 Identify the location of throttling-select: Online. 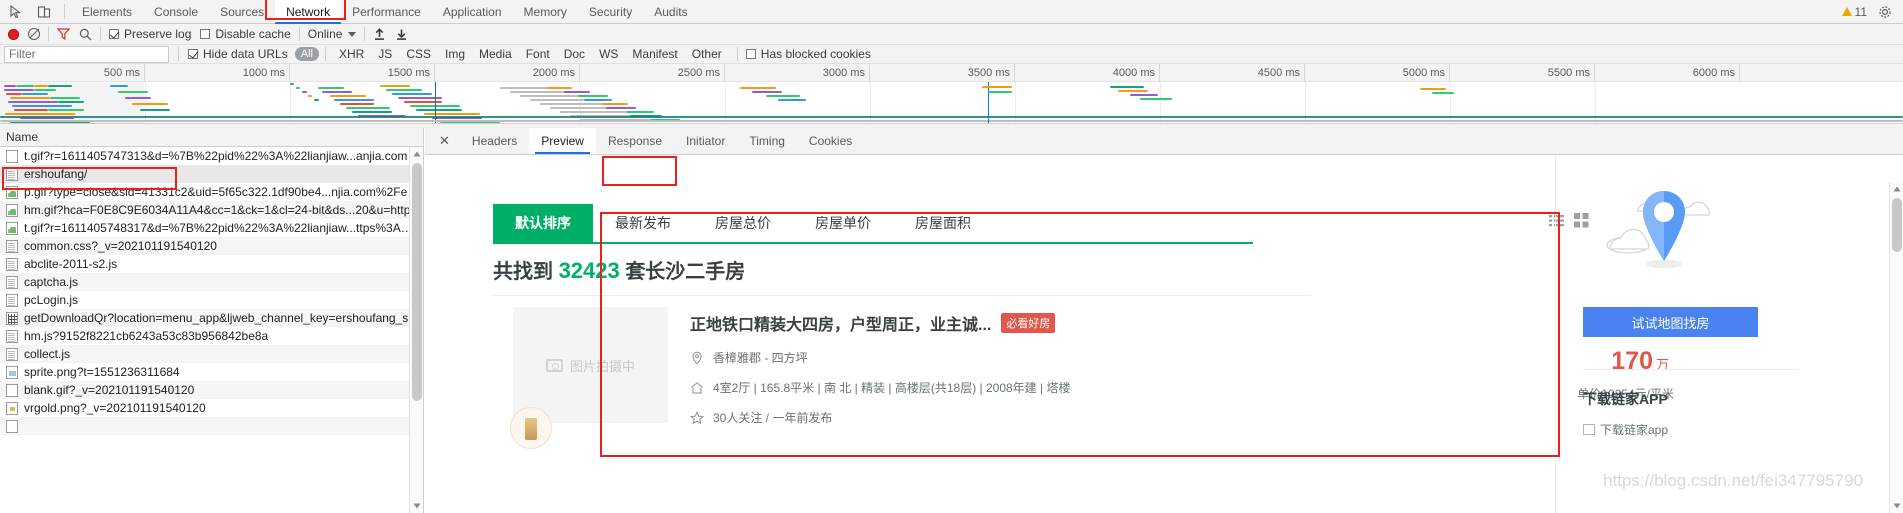
(332, 34).